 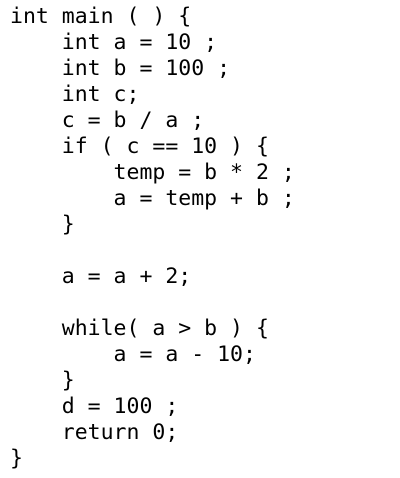 I want to click on code-line: int main ( ) {, so click(x=101, y=16).